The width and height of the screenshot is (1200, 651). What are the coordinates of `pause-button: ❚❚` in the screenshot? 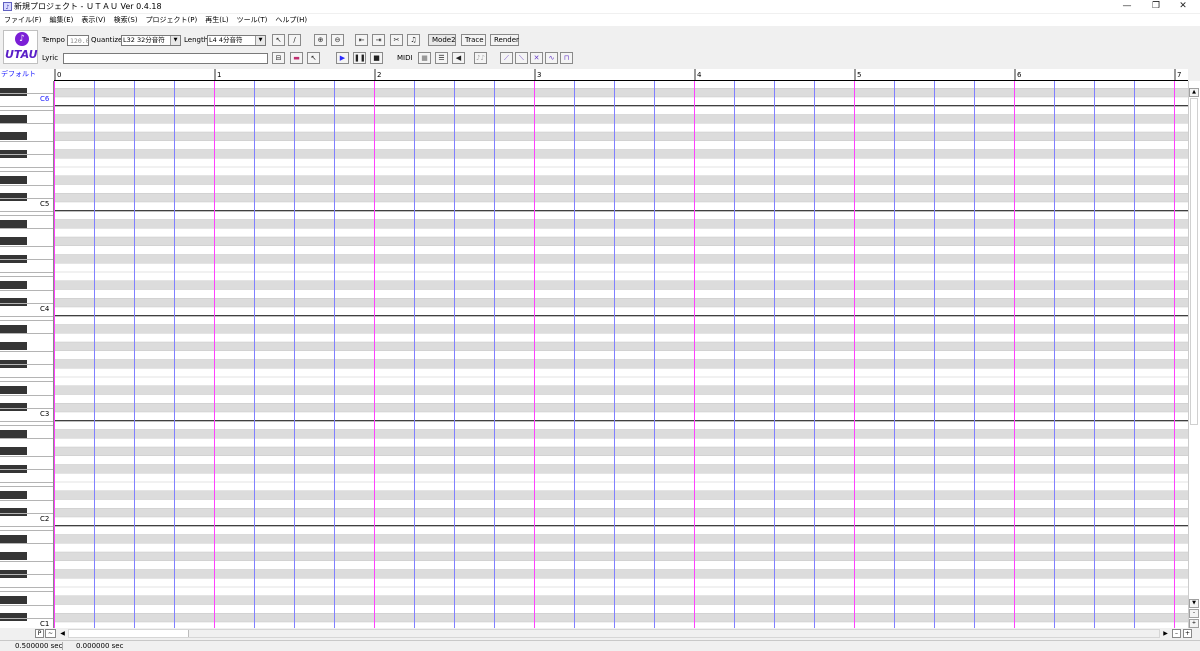 It's located at (359, 58).